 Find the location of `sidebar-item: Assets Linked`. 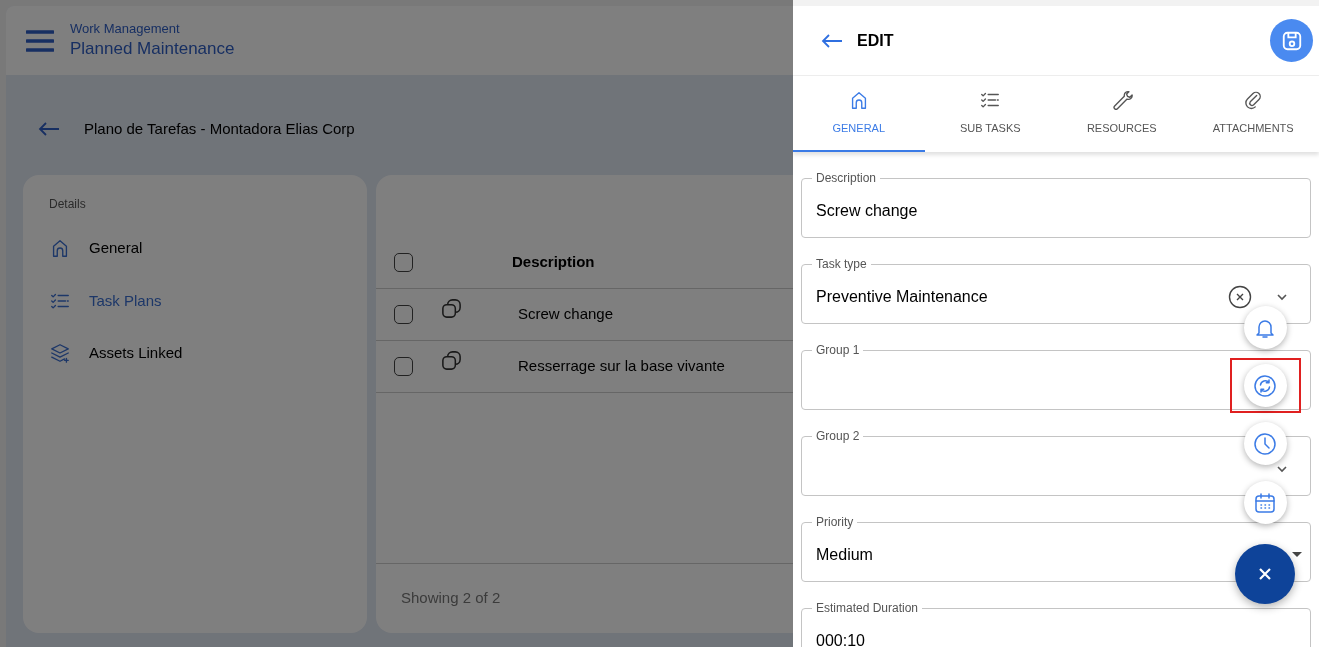

sidebar-item: Assets Linked is located at coordinates (195, 353).